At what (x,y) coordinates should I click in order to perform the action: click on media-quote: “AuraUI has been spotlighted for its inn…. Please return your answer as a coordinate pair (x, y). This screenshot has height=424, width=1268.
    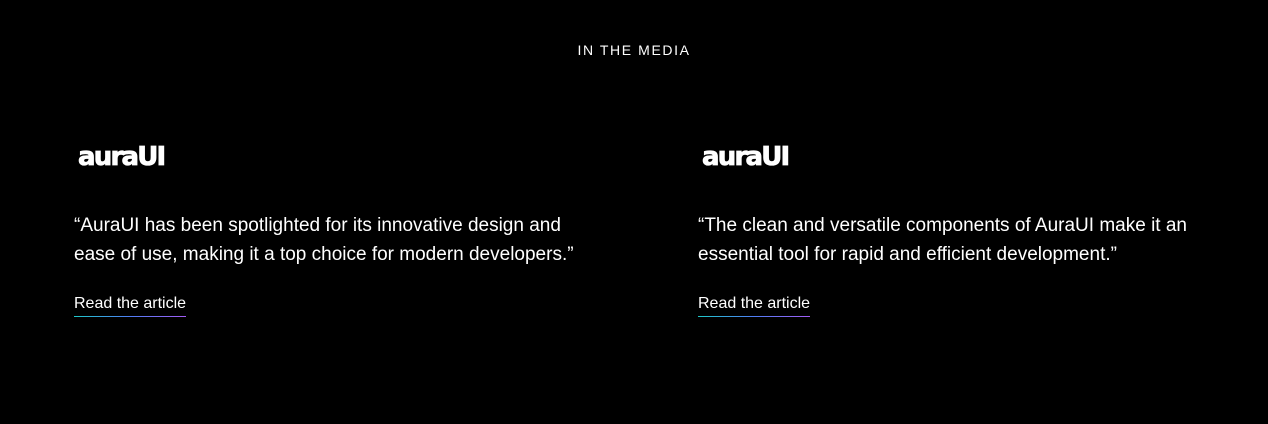
    Looking at the image, I should click on (324, 240).